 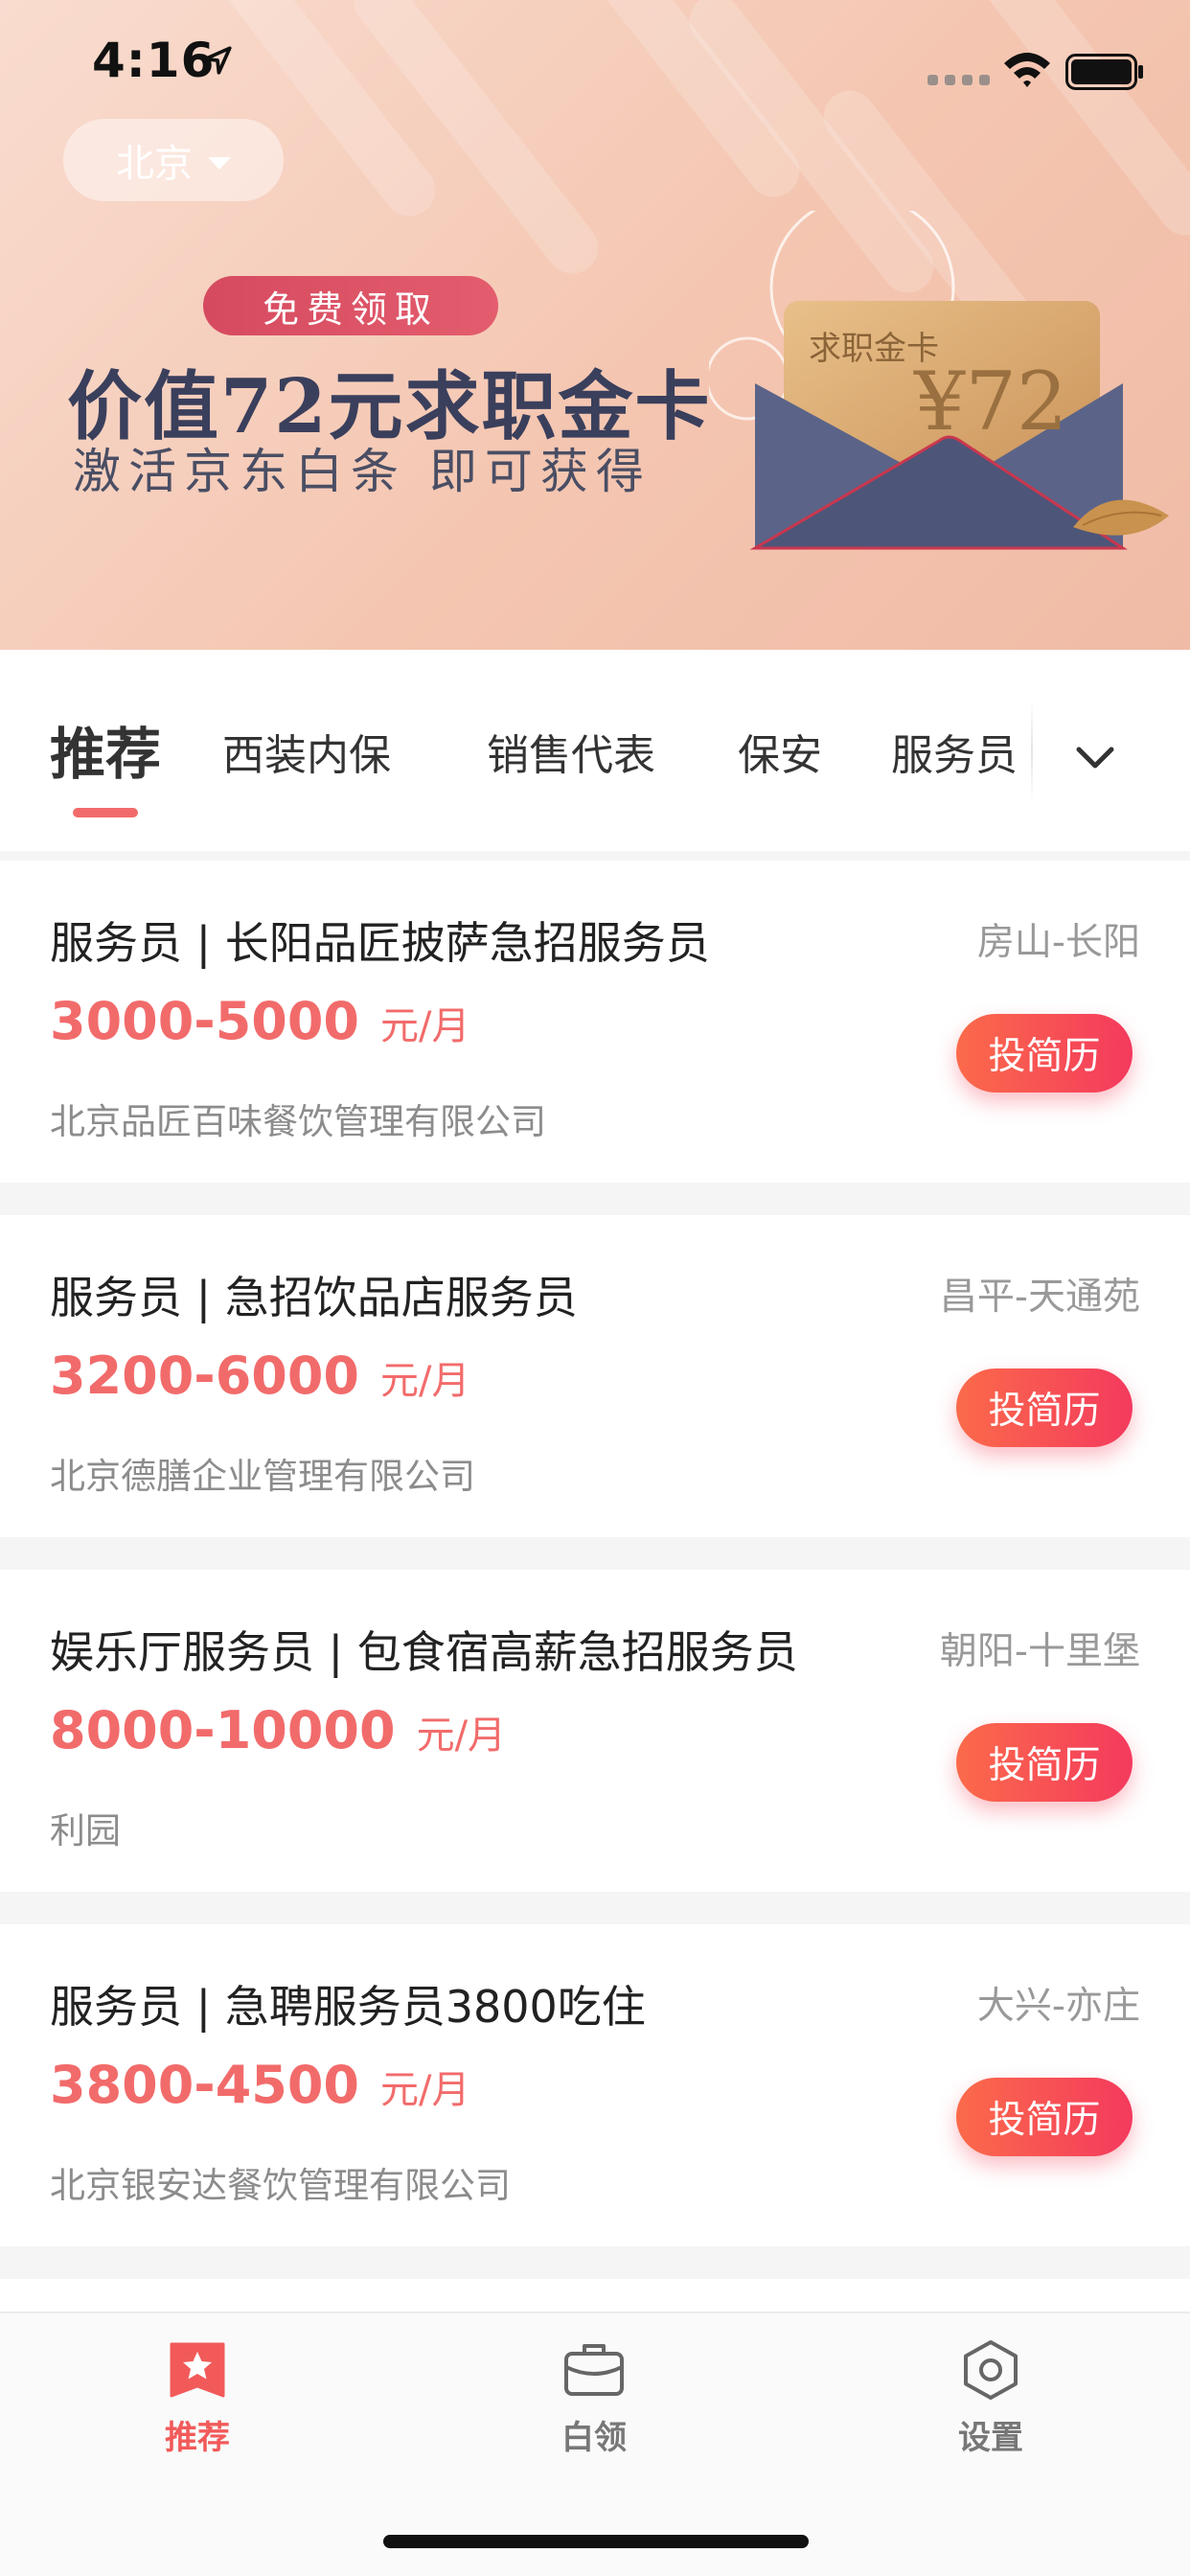 I want to click on job-area: 大兴-亦庄, so click(x=1058, y=2006).